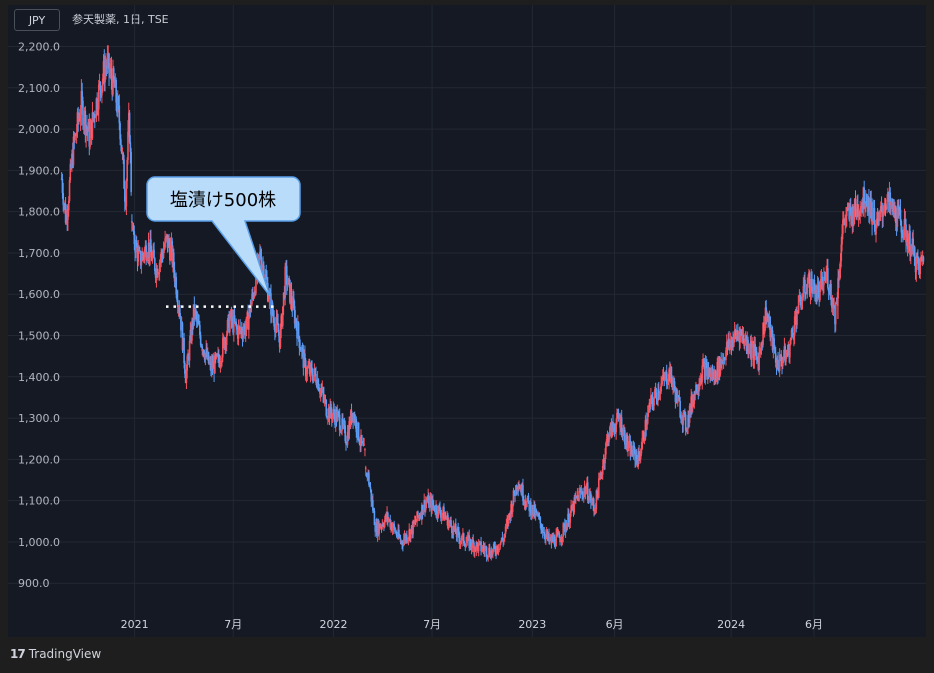 Image resolution: width=934 pixels, height=673 pixels. Describe the element at coordinates (39, 501) in the screenshot. I see `y-tick-label: 1,100.0` at that location.